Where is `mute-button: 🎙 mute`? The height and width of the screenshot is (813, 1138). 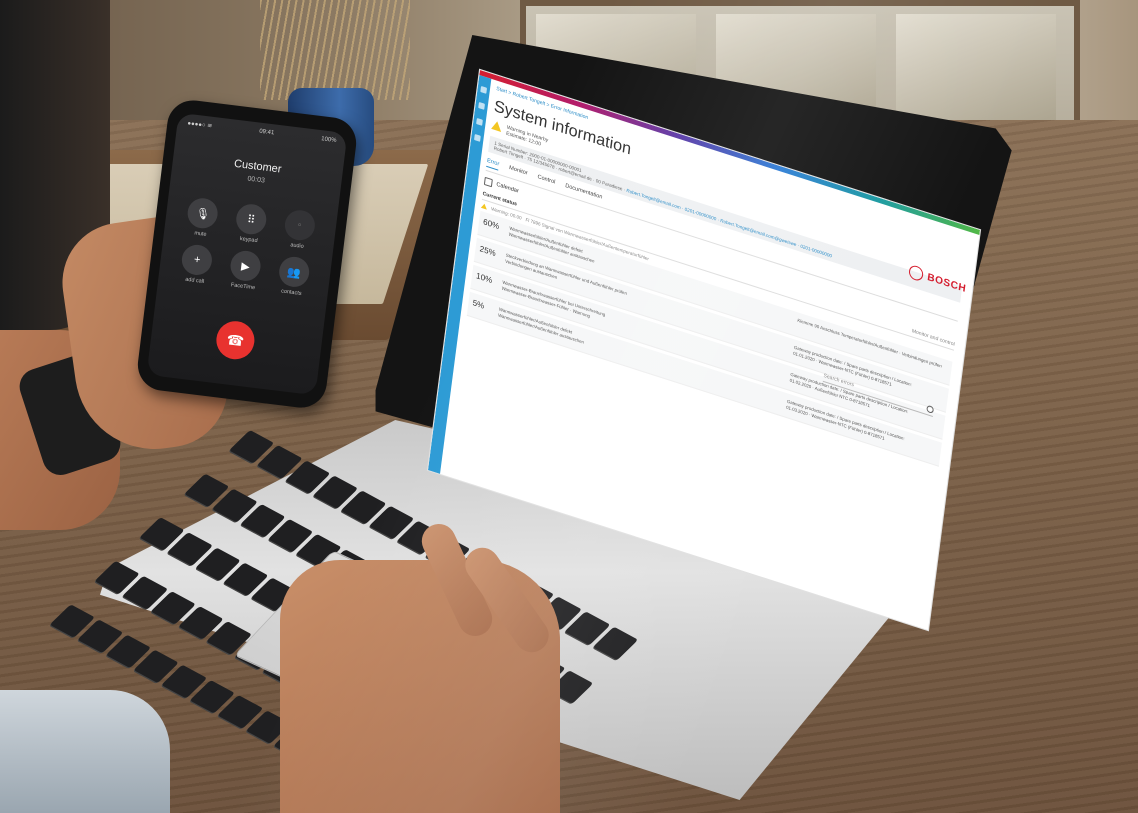
mute-button: 🎙 mute is located at coordinates (202, 217).